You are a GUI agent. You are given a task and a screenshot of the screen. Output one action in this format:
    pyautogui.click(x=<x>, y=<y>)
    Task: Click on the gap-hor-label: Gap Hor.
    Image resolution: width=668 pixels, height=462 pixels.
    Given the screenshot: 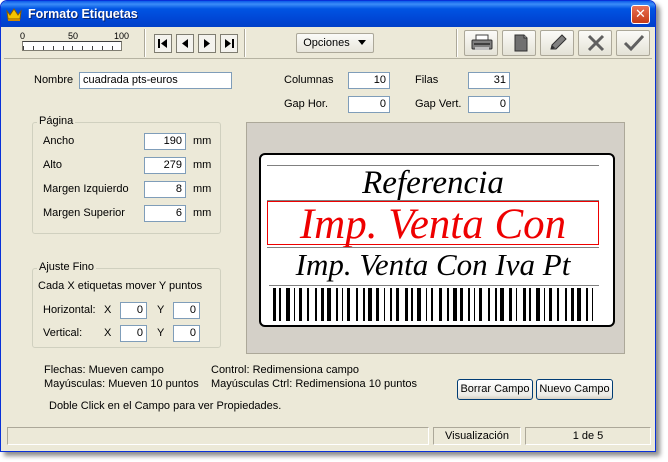 What is the action you would take?
    pyautogui.click(x=306, y=104)
    